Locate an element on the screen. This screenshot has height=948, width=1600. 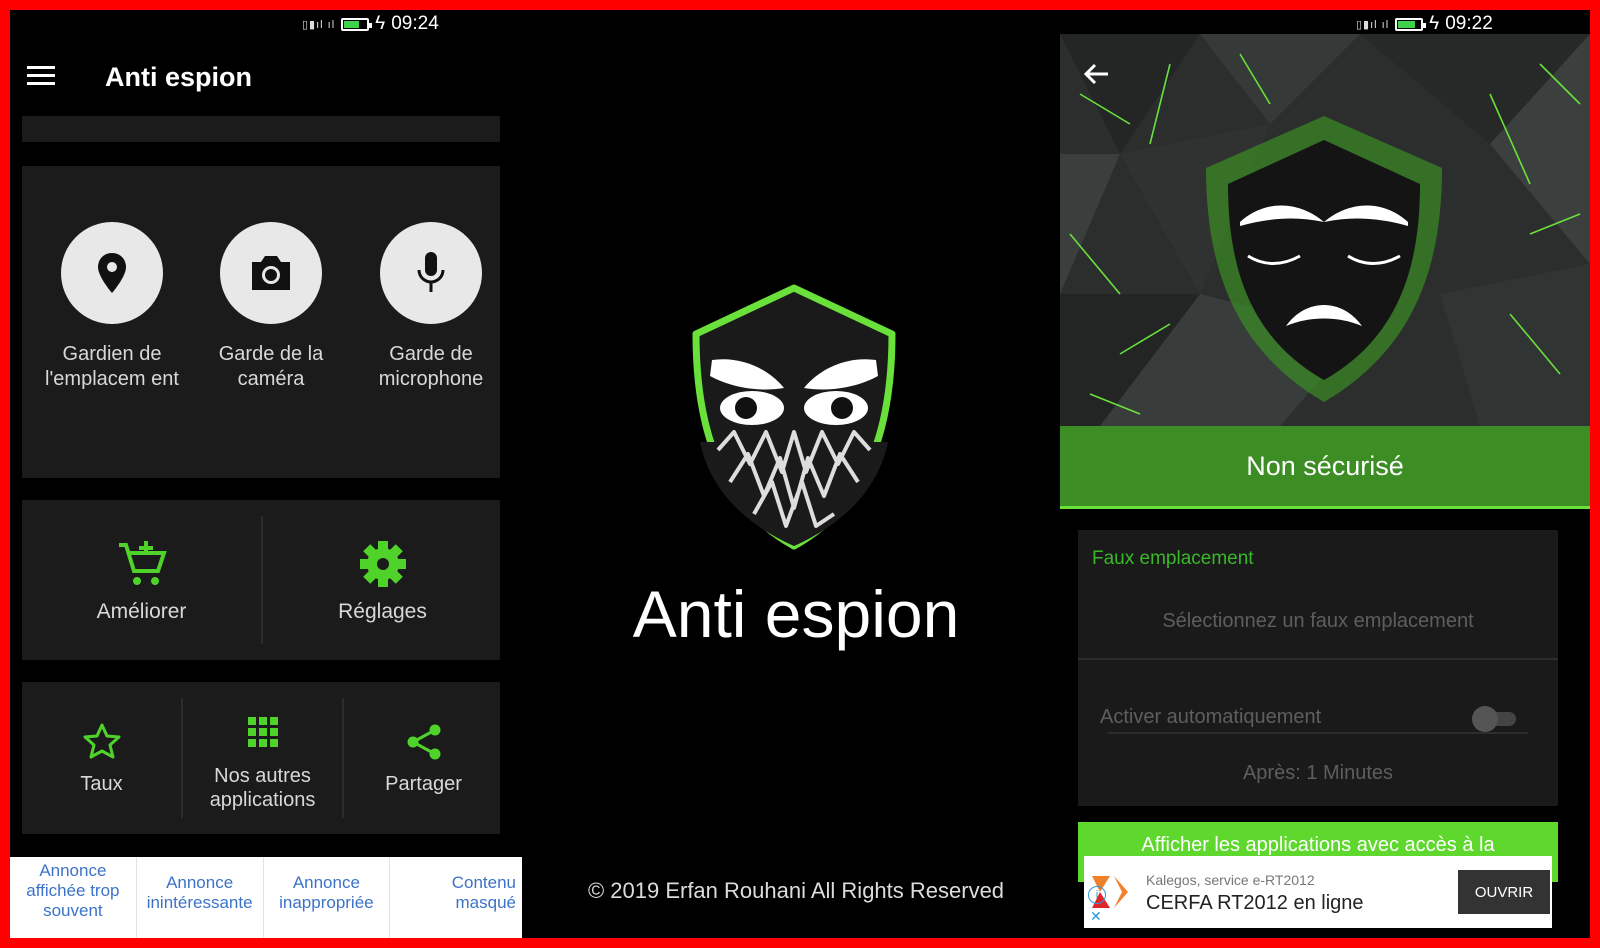
settings-label: Réglages is located at coordinates (382, 611).